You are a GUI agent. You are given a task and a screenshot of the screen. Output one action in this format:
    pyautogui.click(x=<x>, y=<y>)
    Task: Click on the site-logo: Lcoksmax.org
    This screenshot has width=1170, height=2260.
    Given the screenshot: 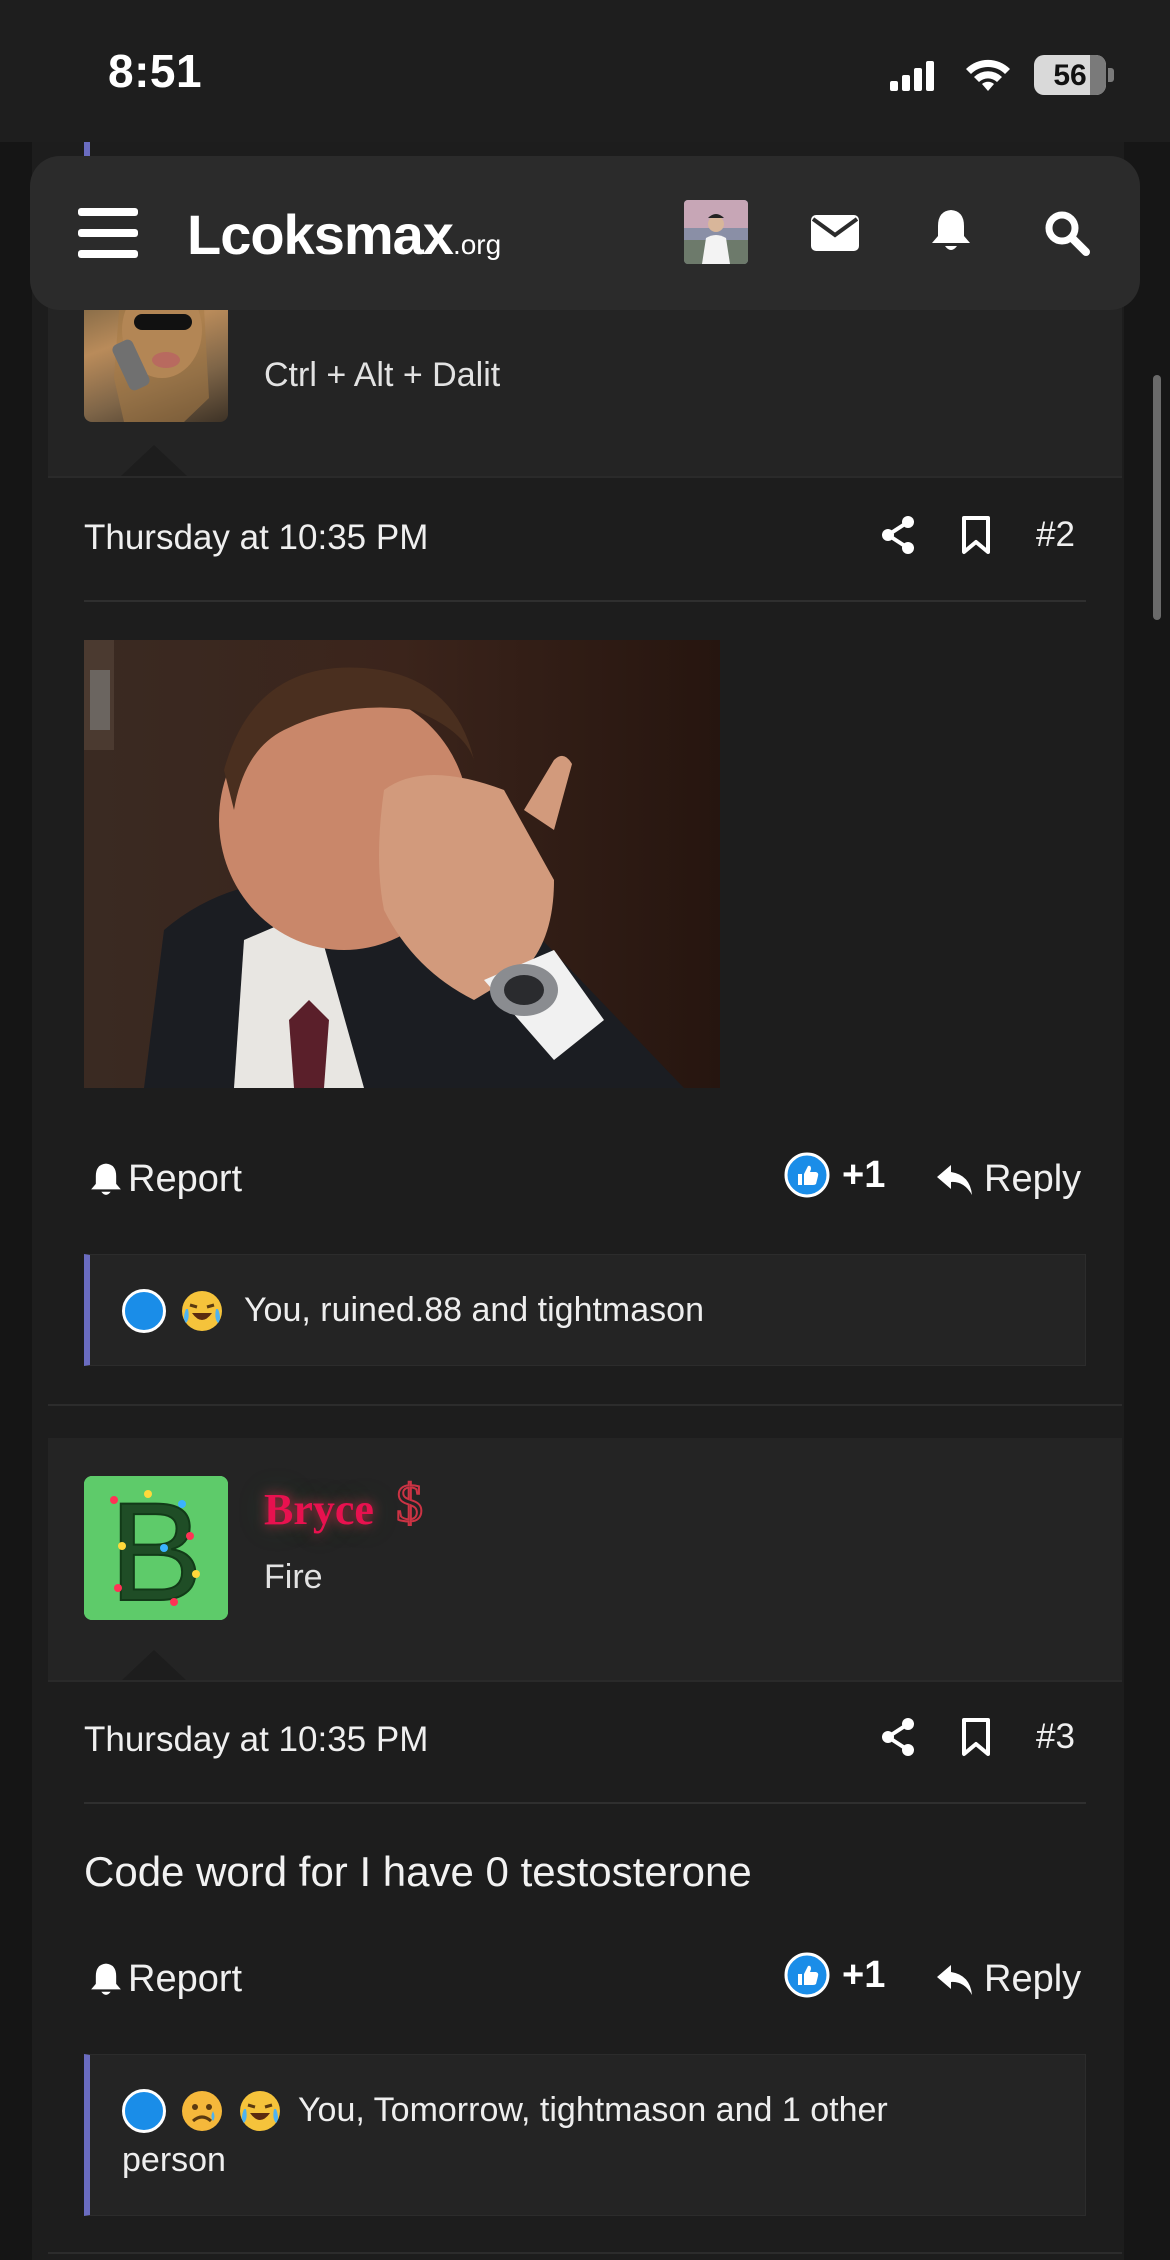 What is the action you would take?
    pyautogui.click(x=344, y=234)
    